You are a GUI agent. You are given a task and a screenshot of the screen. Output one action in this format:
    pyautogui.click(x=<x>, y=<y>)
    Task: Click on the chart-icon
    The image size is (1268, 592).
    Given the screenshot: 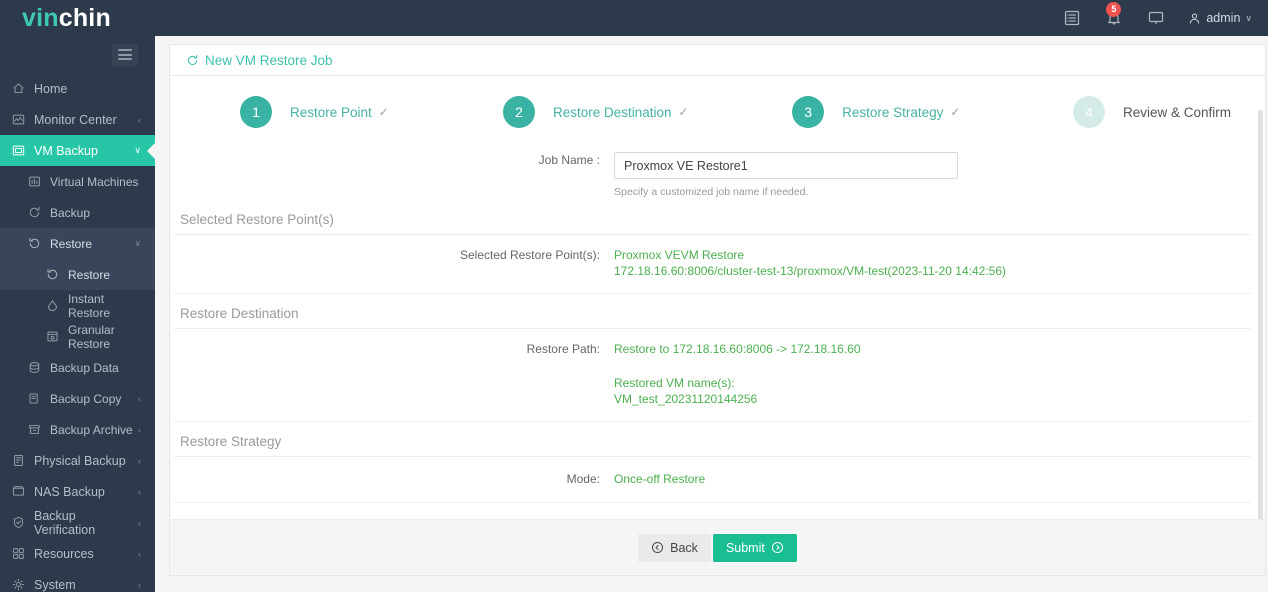 What is the action you would take?
    pyautogui.click(x=23, y=119)
    